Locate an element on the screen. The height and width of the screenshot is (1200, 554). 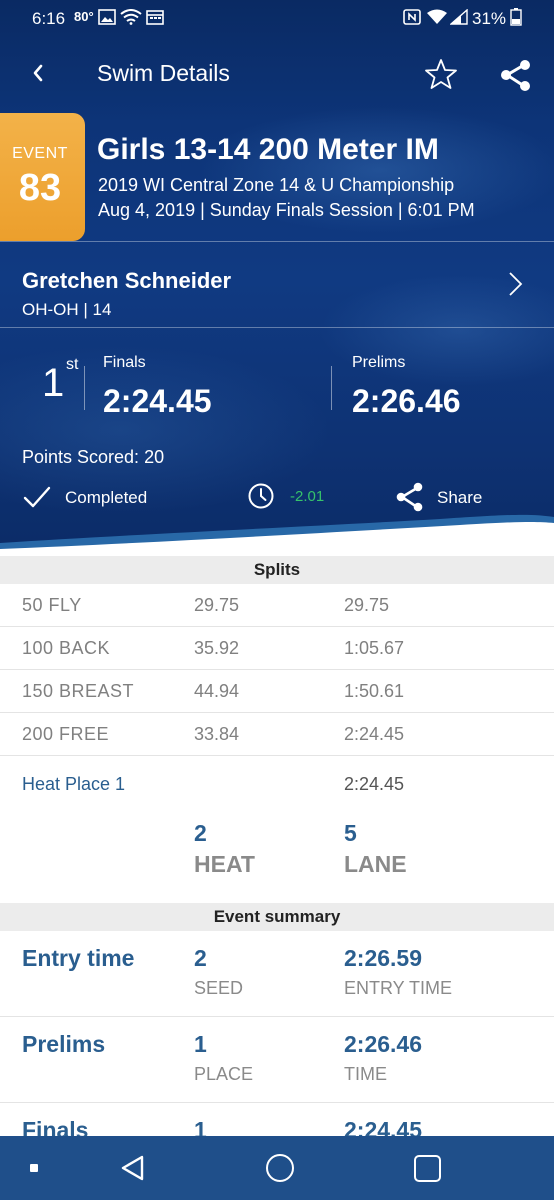
back-button is located at coordinates (39, 73).